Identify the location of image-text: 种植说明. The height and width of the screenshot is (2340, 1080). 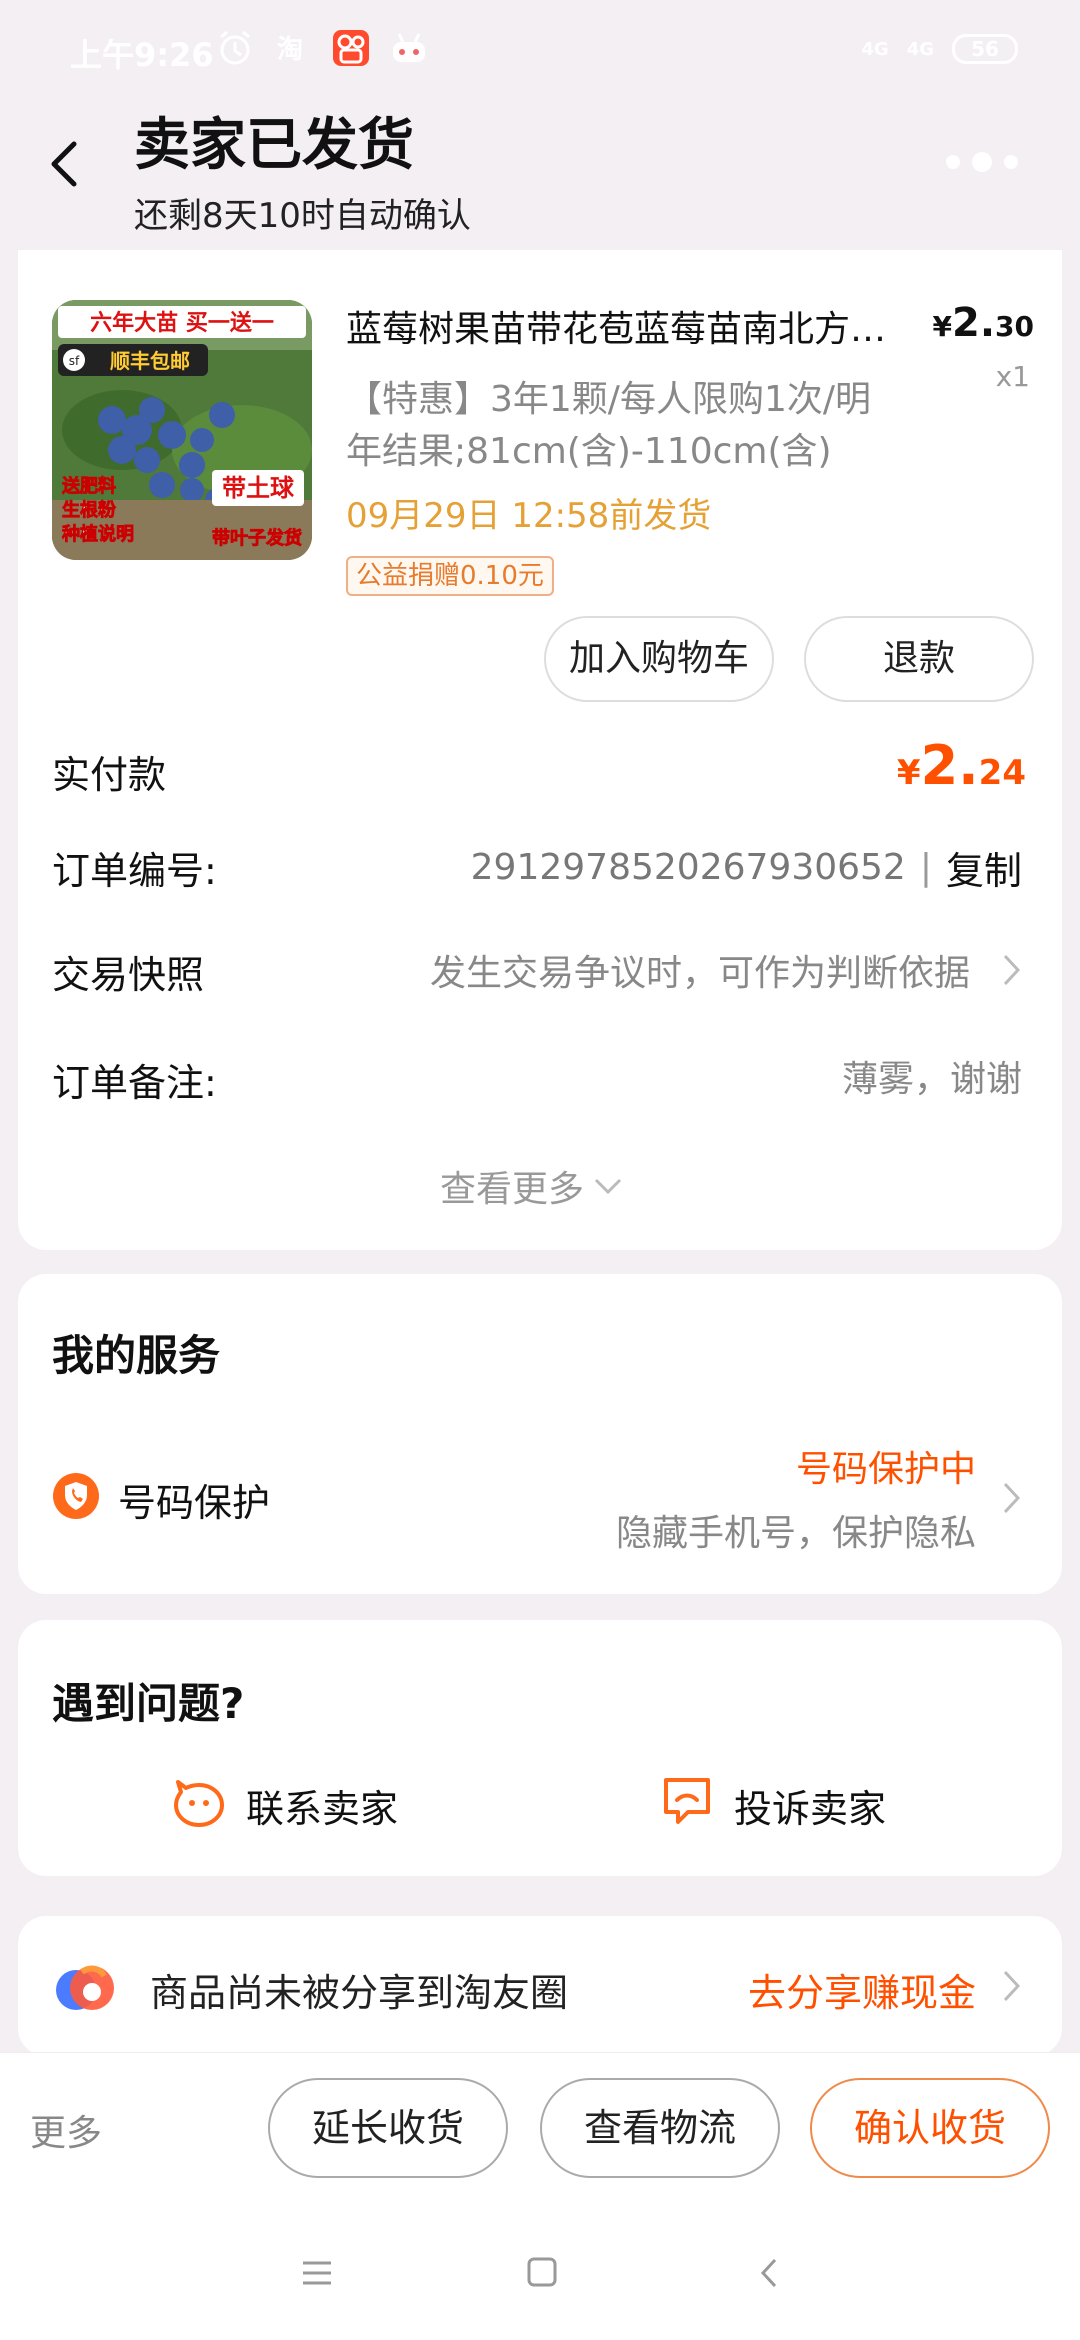
(97, 534).